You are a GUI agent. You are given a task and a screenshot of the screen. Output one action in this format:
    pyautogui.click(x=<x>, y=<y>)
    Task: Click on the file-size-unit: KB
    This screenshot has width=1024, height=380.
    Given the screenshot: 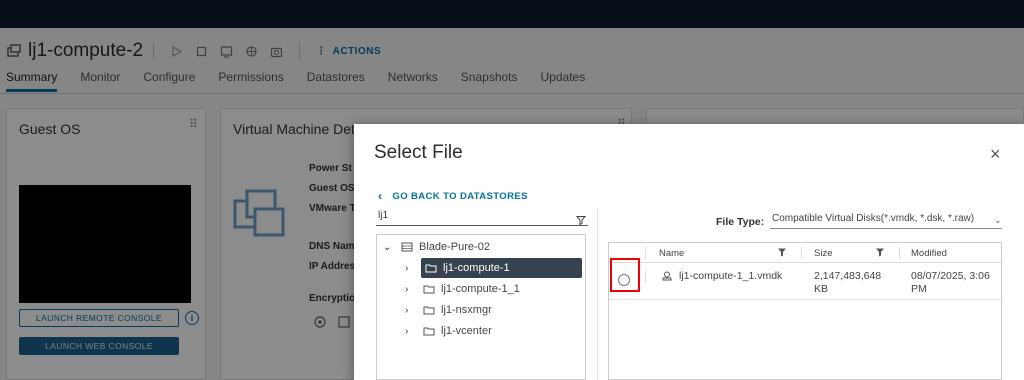 What is the action you would take?
    pyautogui.click(x=821, y=289)
    